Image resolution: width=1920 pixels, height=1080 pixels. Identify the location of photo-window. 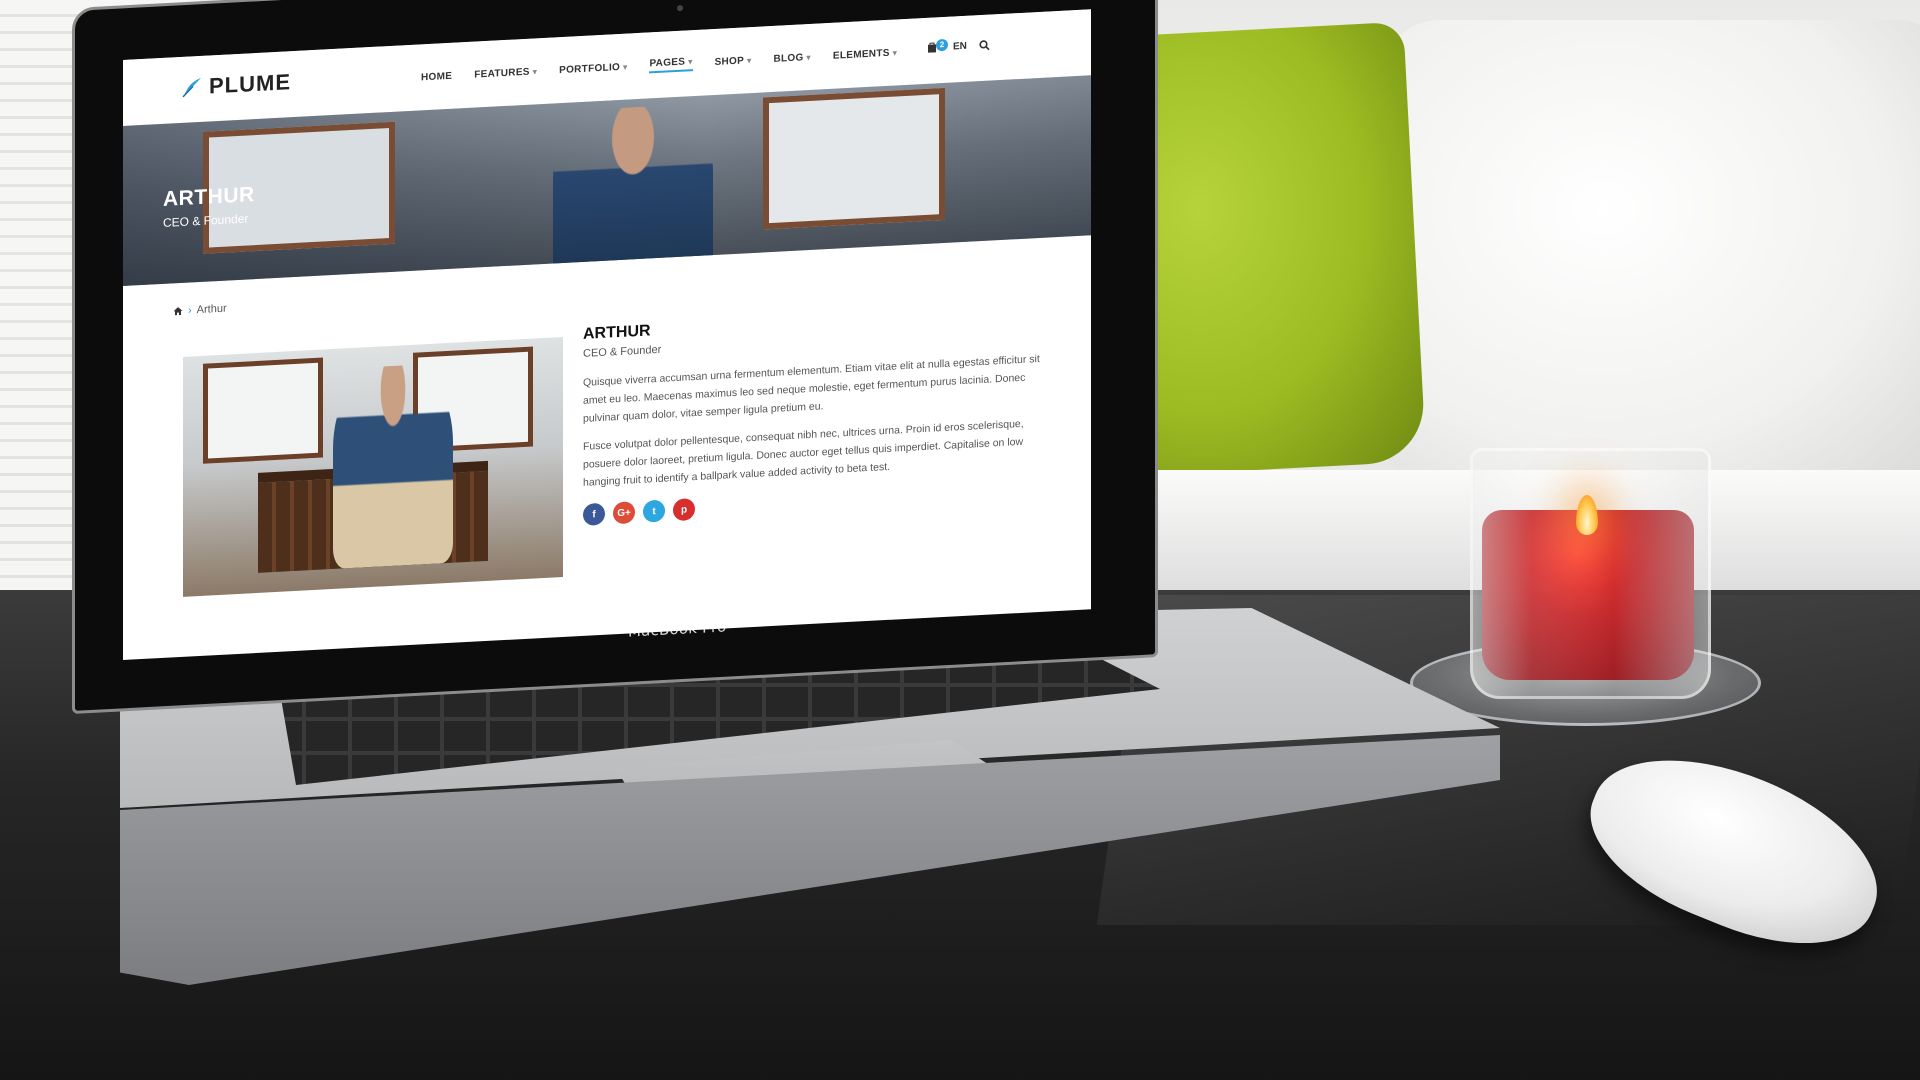
(263, 410).